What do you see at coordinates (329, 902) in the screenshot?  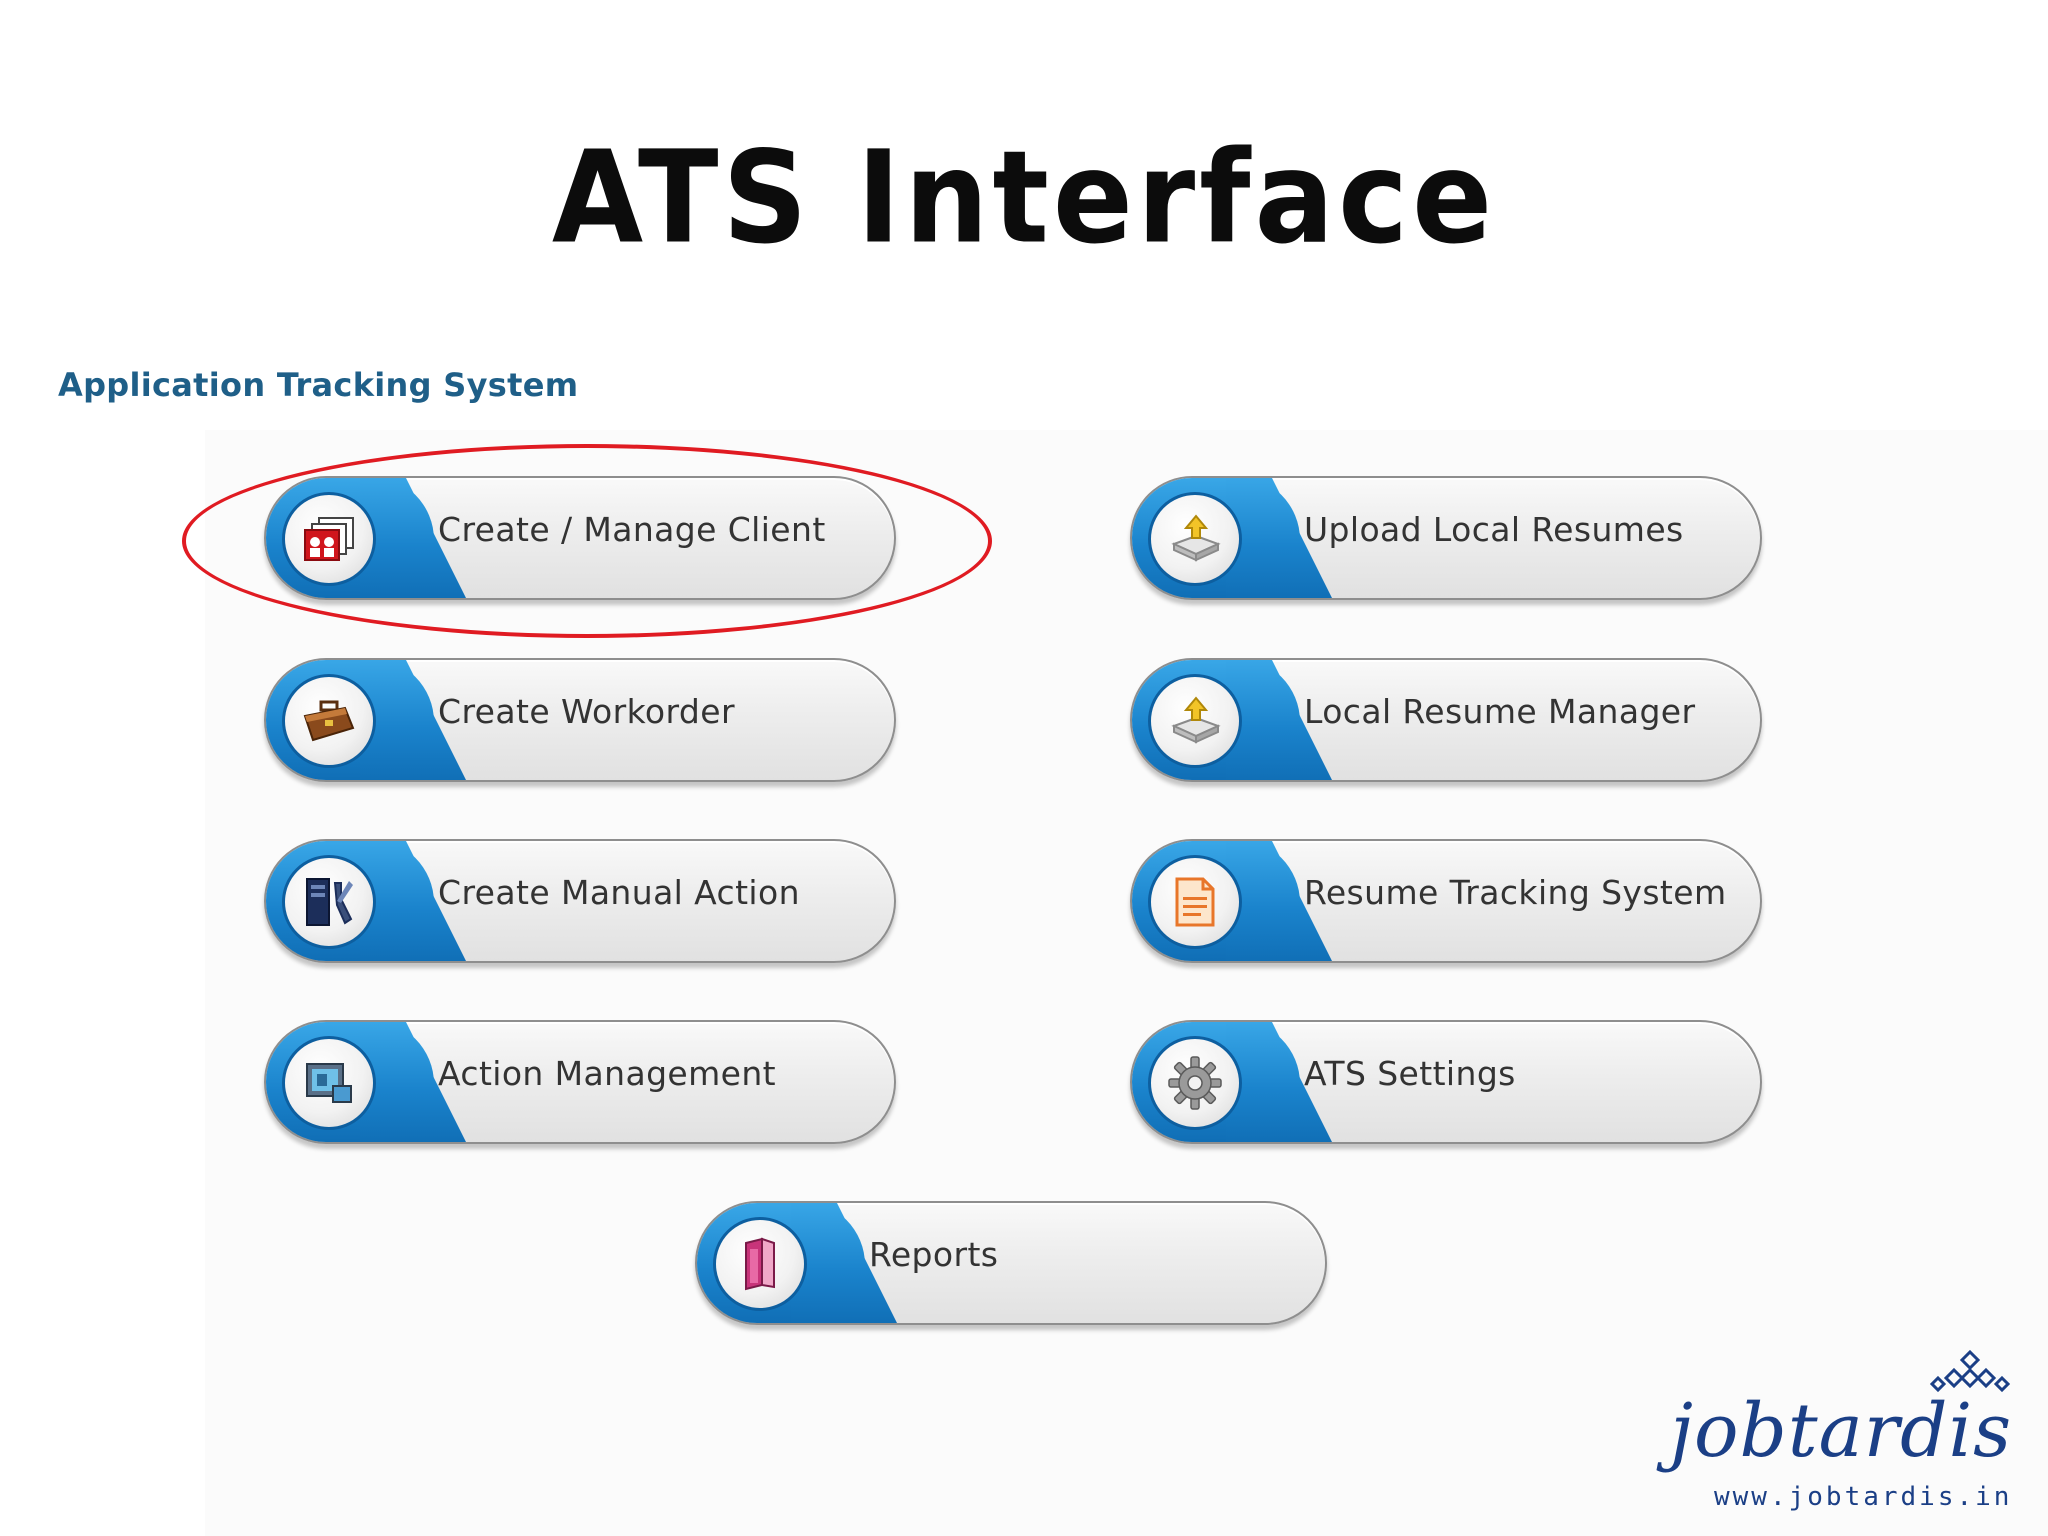 I see `tools-icon` at bounding box center [329, 902].